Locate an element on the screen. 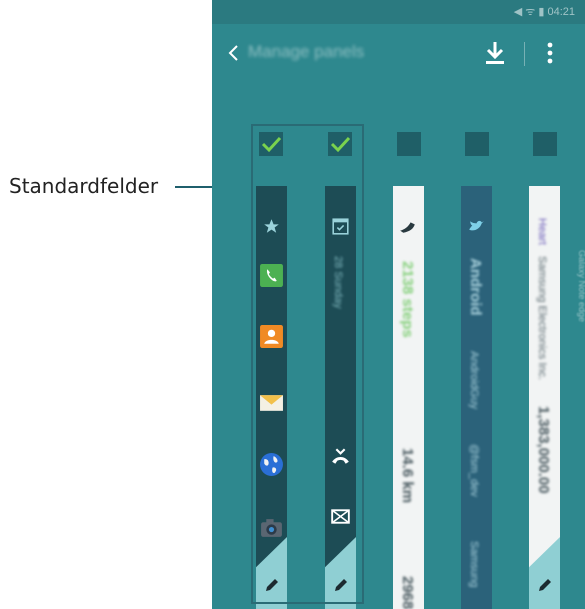  back-arrow-icon is located at coordinates (234, 53).